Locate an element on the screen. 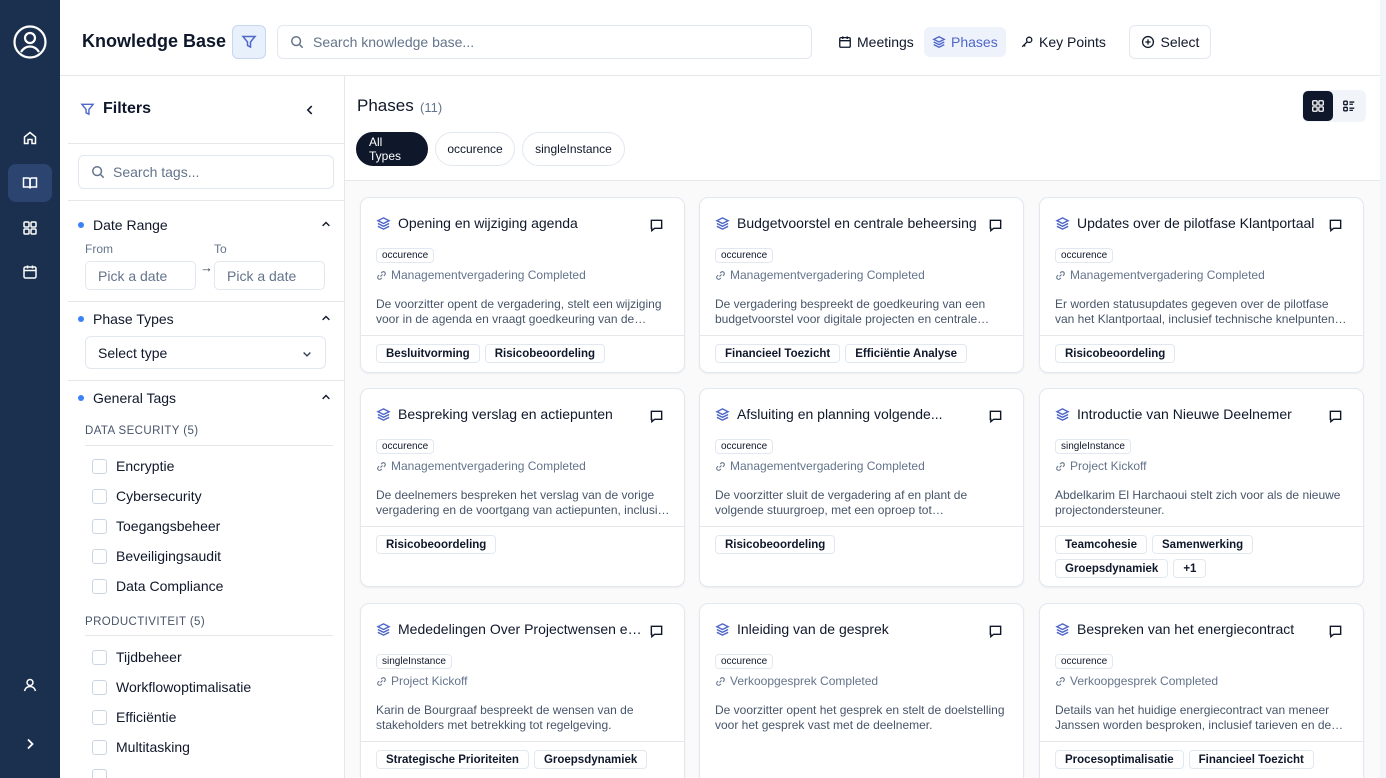 This screenshot has height=778, width=1386. tag-checkbox: Beveiligingsaudit is located at coordinates (156, 556).